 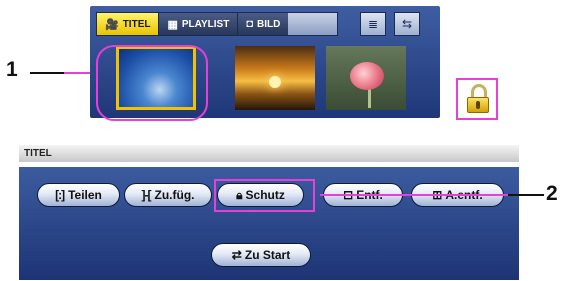 I want to click on zu-start-label: Zu Start, so click(x=267, y=255).